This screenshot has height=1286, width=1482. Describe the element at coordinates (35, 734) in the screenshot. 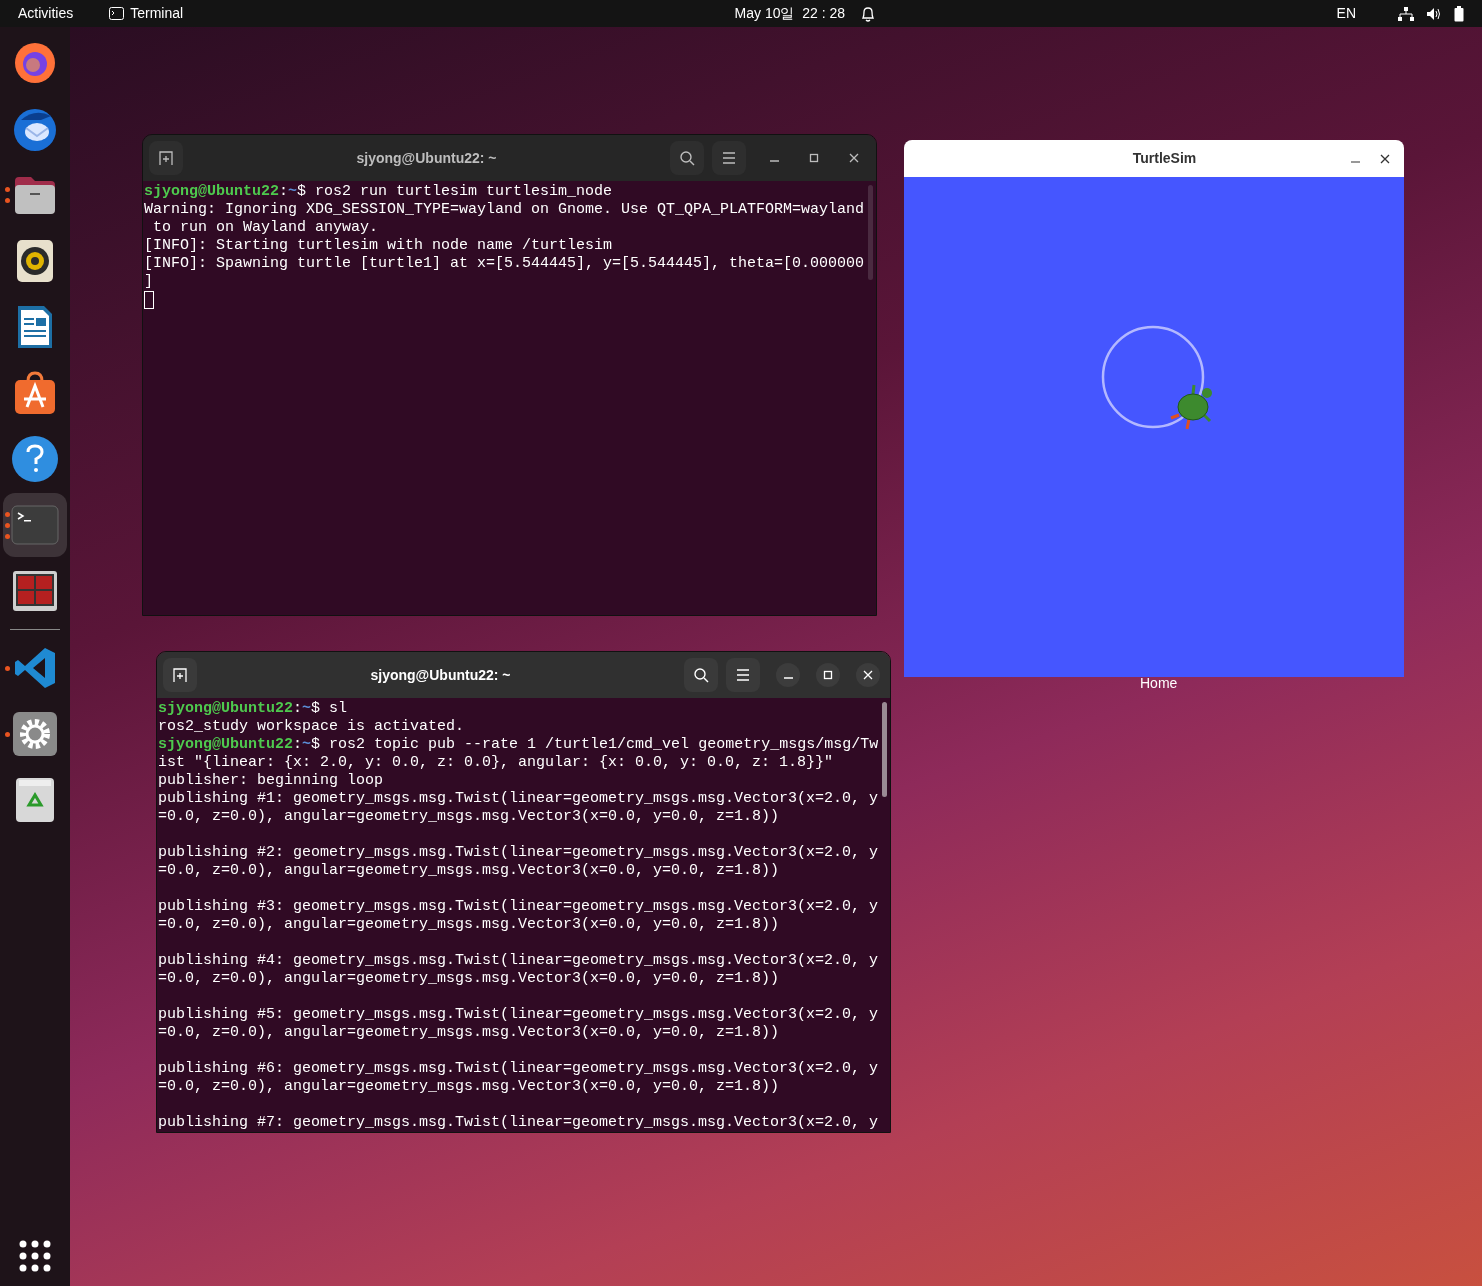

I see `gear-icon` at that location.